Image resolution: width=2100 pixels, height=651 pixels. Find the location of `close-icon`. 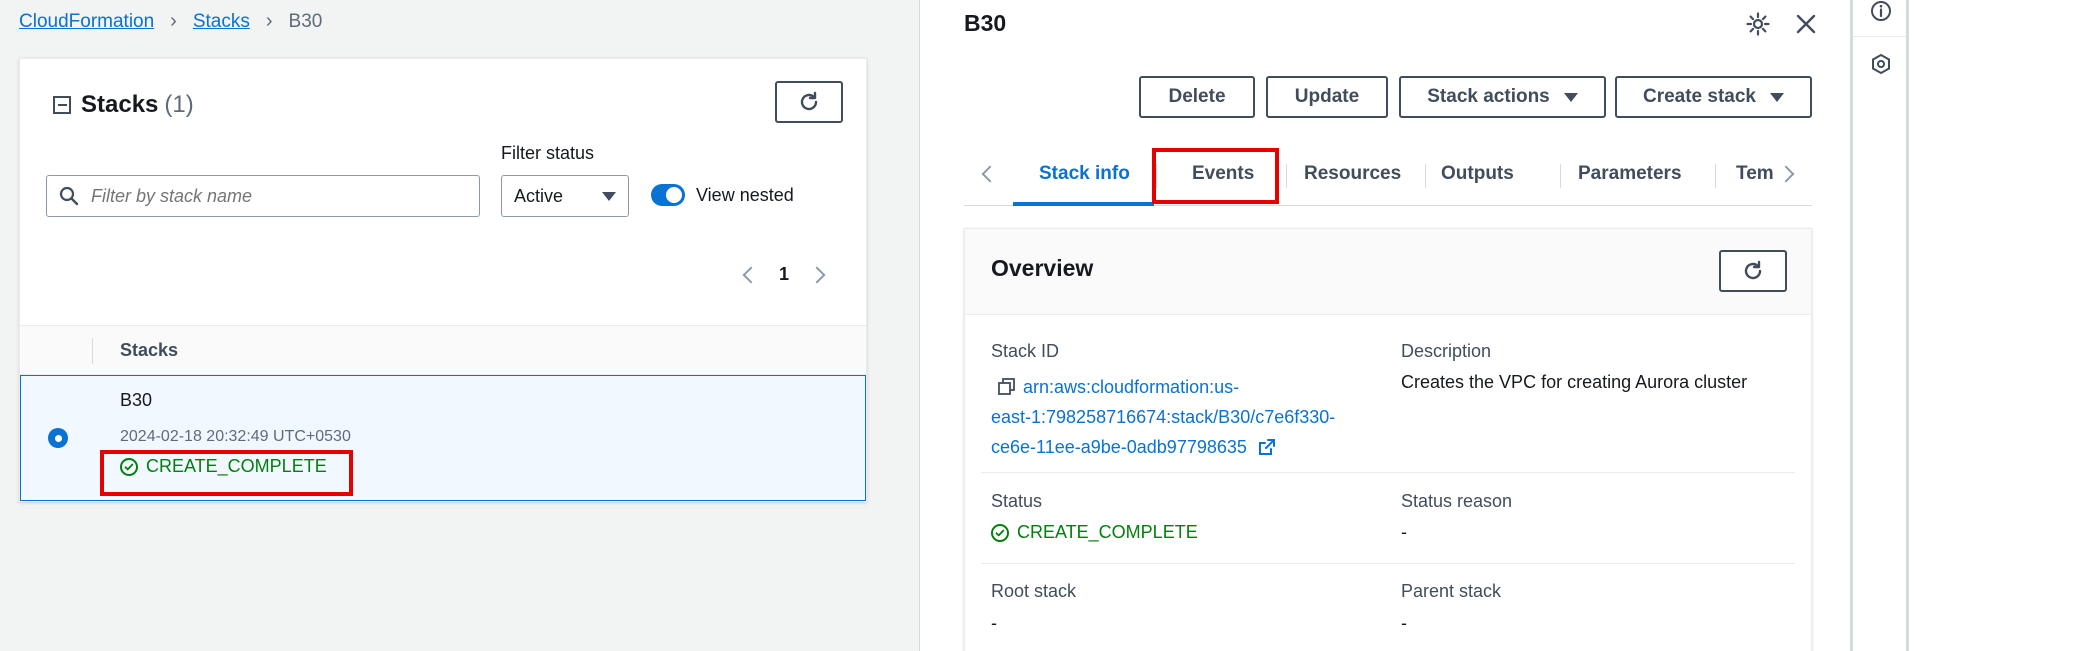

close-icon is located at coordinates (1806, 24).